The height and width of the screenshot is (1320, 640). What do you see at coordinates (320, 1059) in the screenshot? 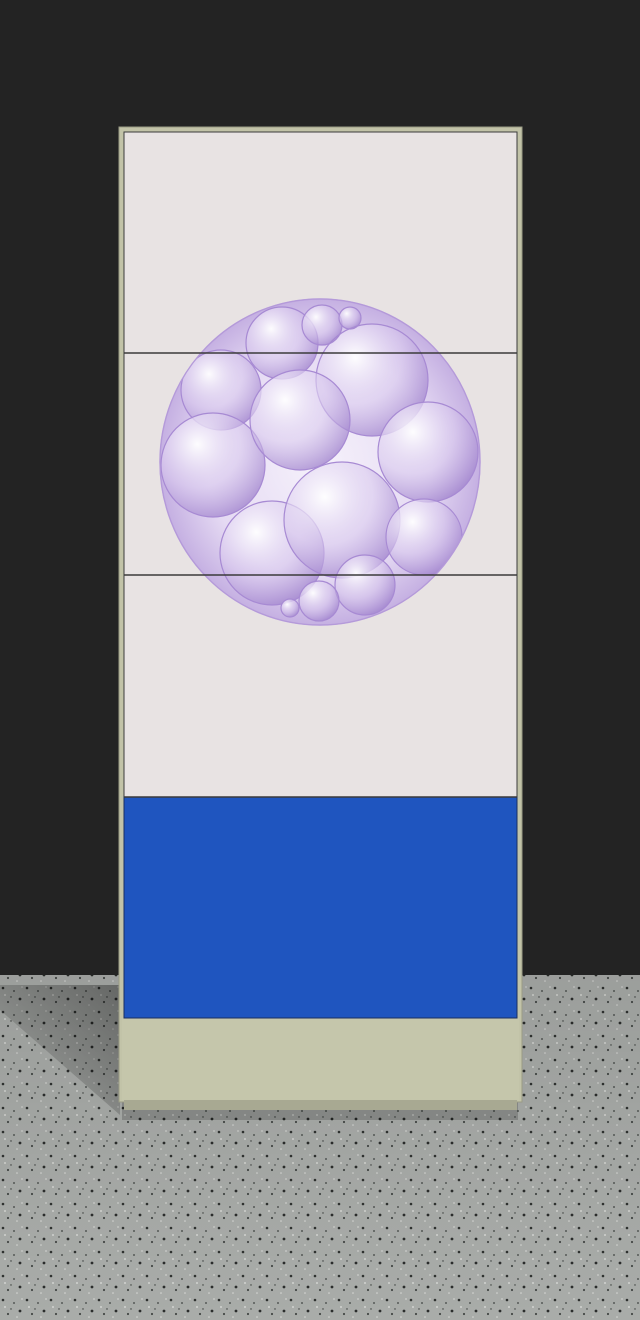
I see `cabinet-plinth` at bounding box center [320, 1059].